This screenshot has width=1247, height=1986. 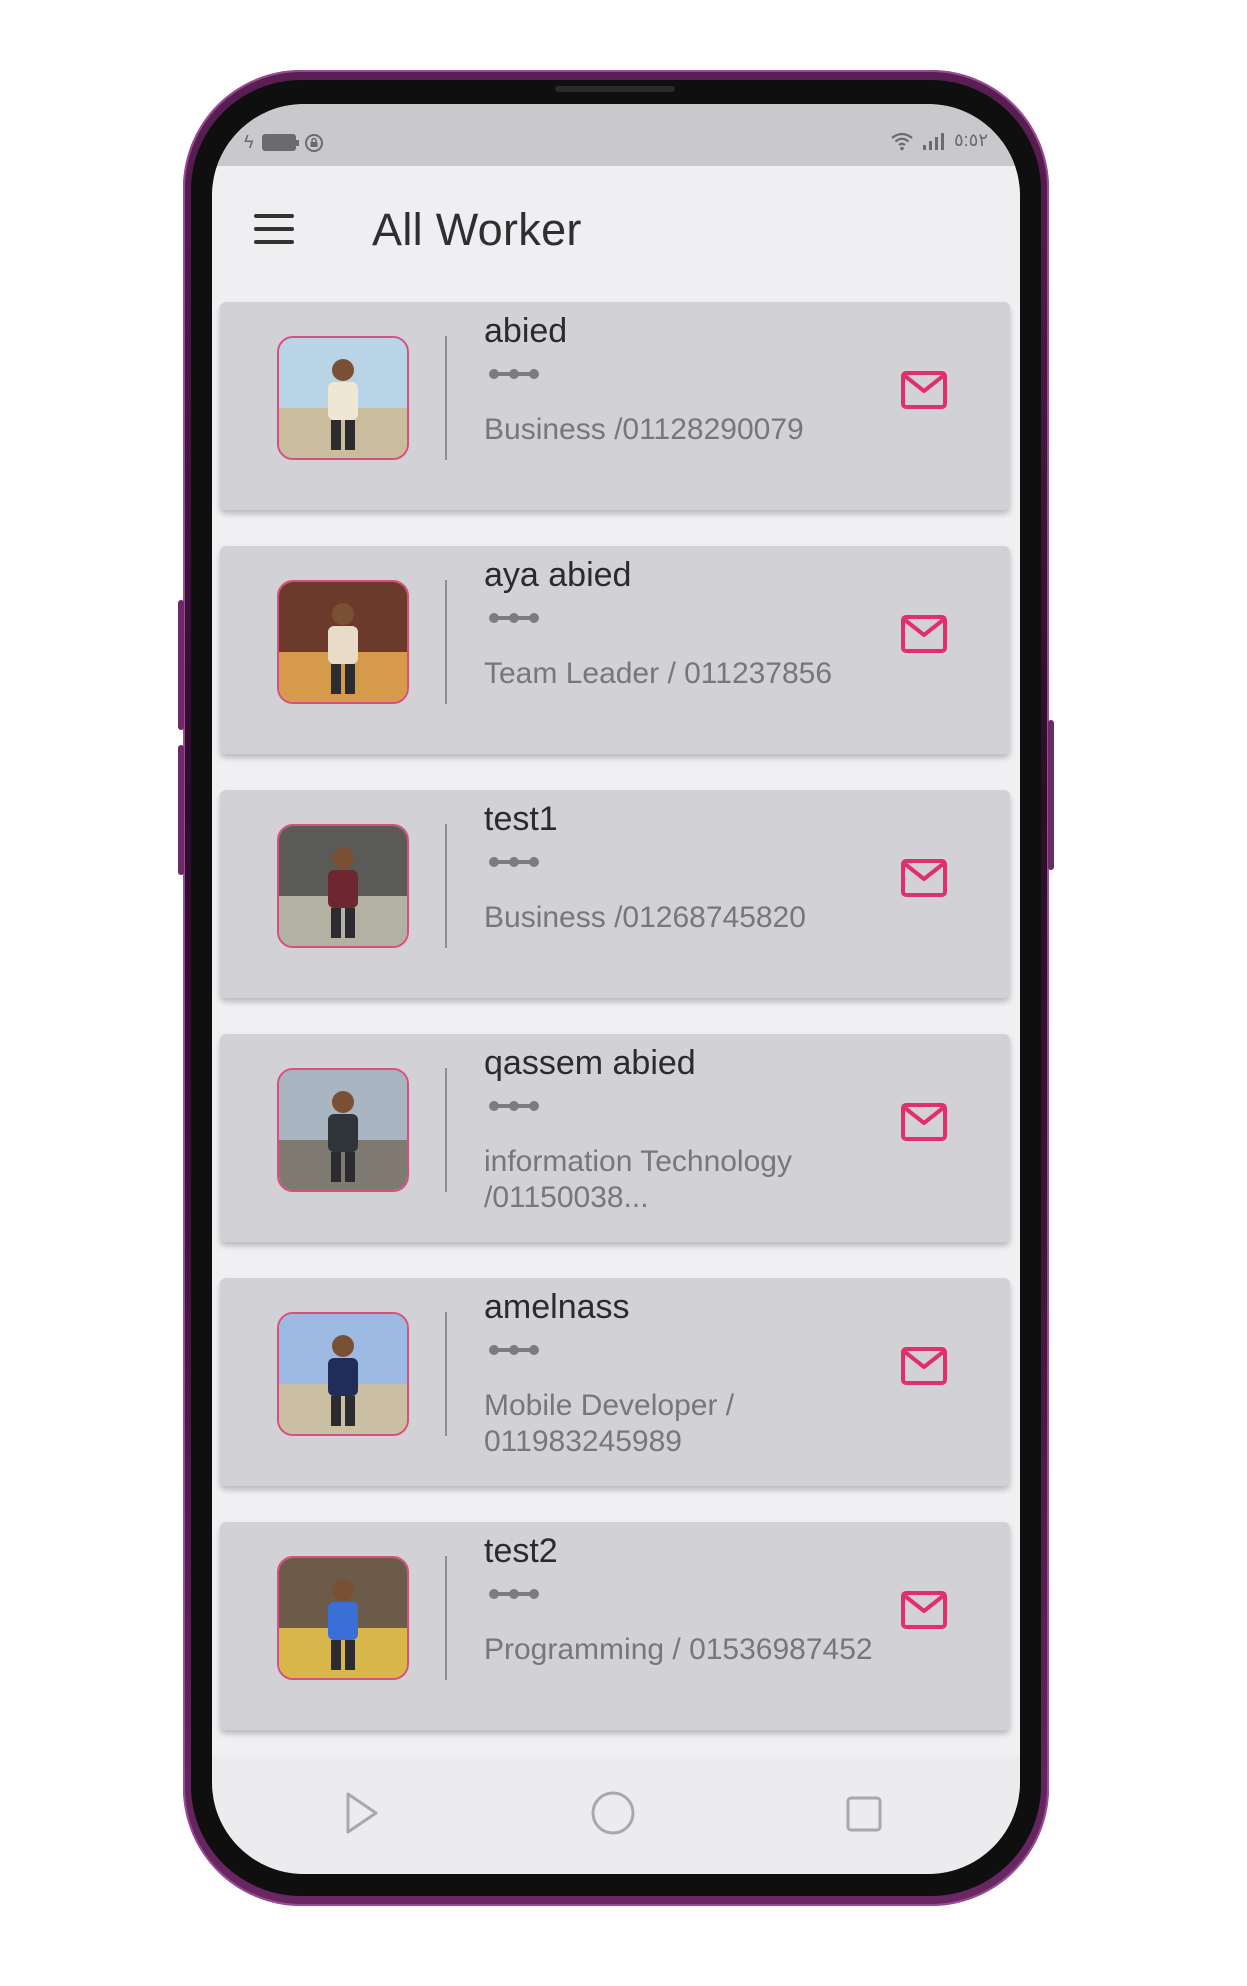 I want to click on earpiece-speaker, so click(x=615, y=89).